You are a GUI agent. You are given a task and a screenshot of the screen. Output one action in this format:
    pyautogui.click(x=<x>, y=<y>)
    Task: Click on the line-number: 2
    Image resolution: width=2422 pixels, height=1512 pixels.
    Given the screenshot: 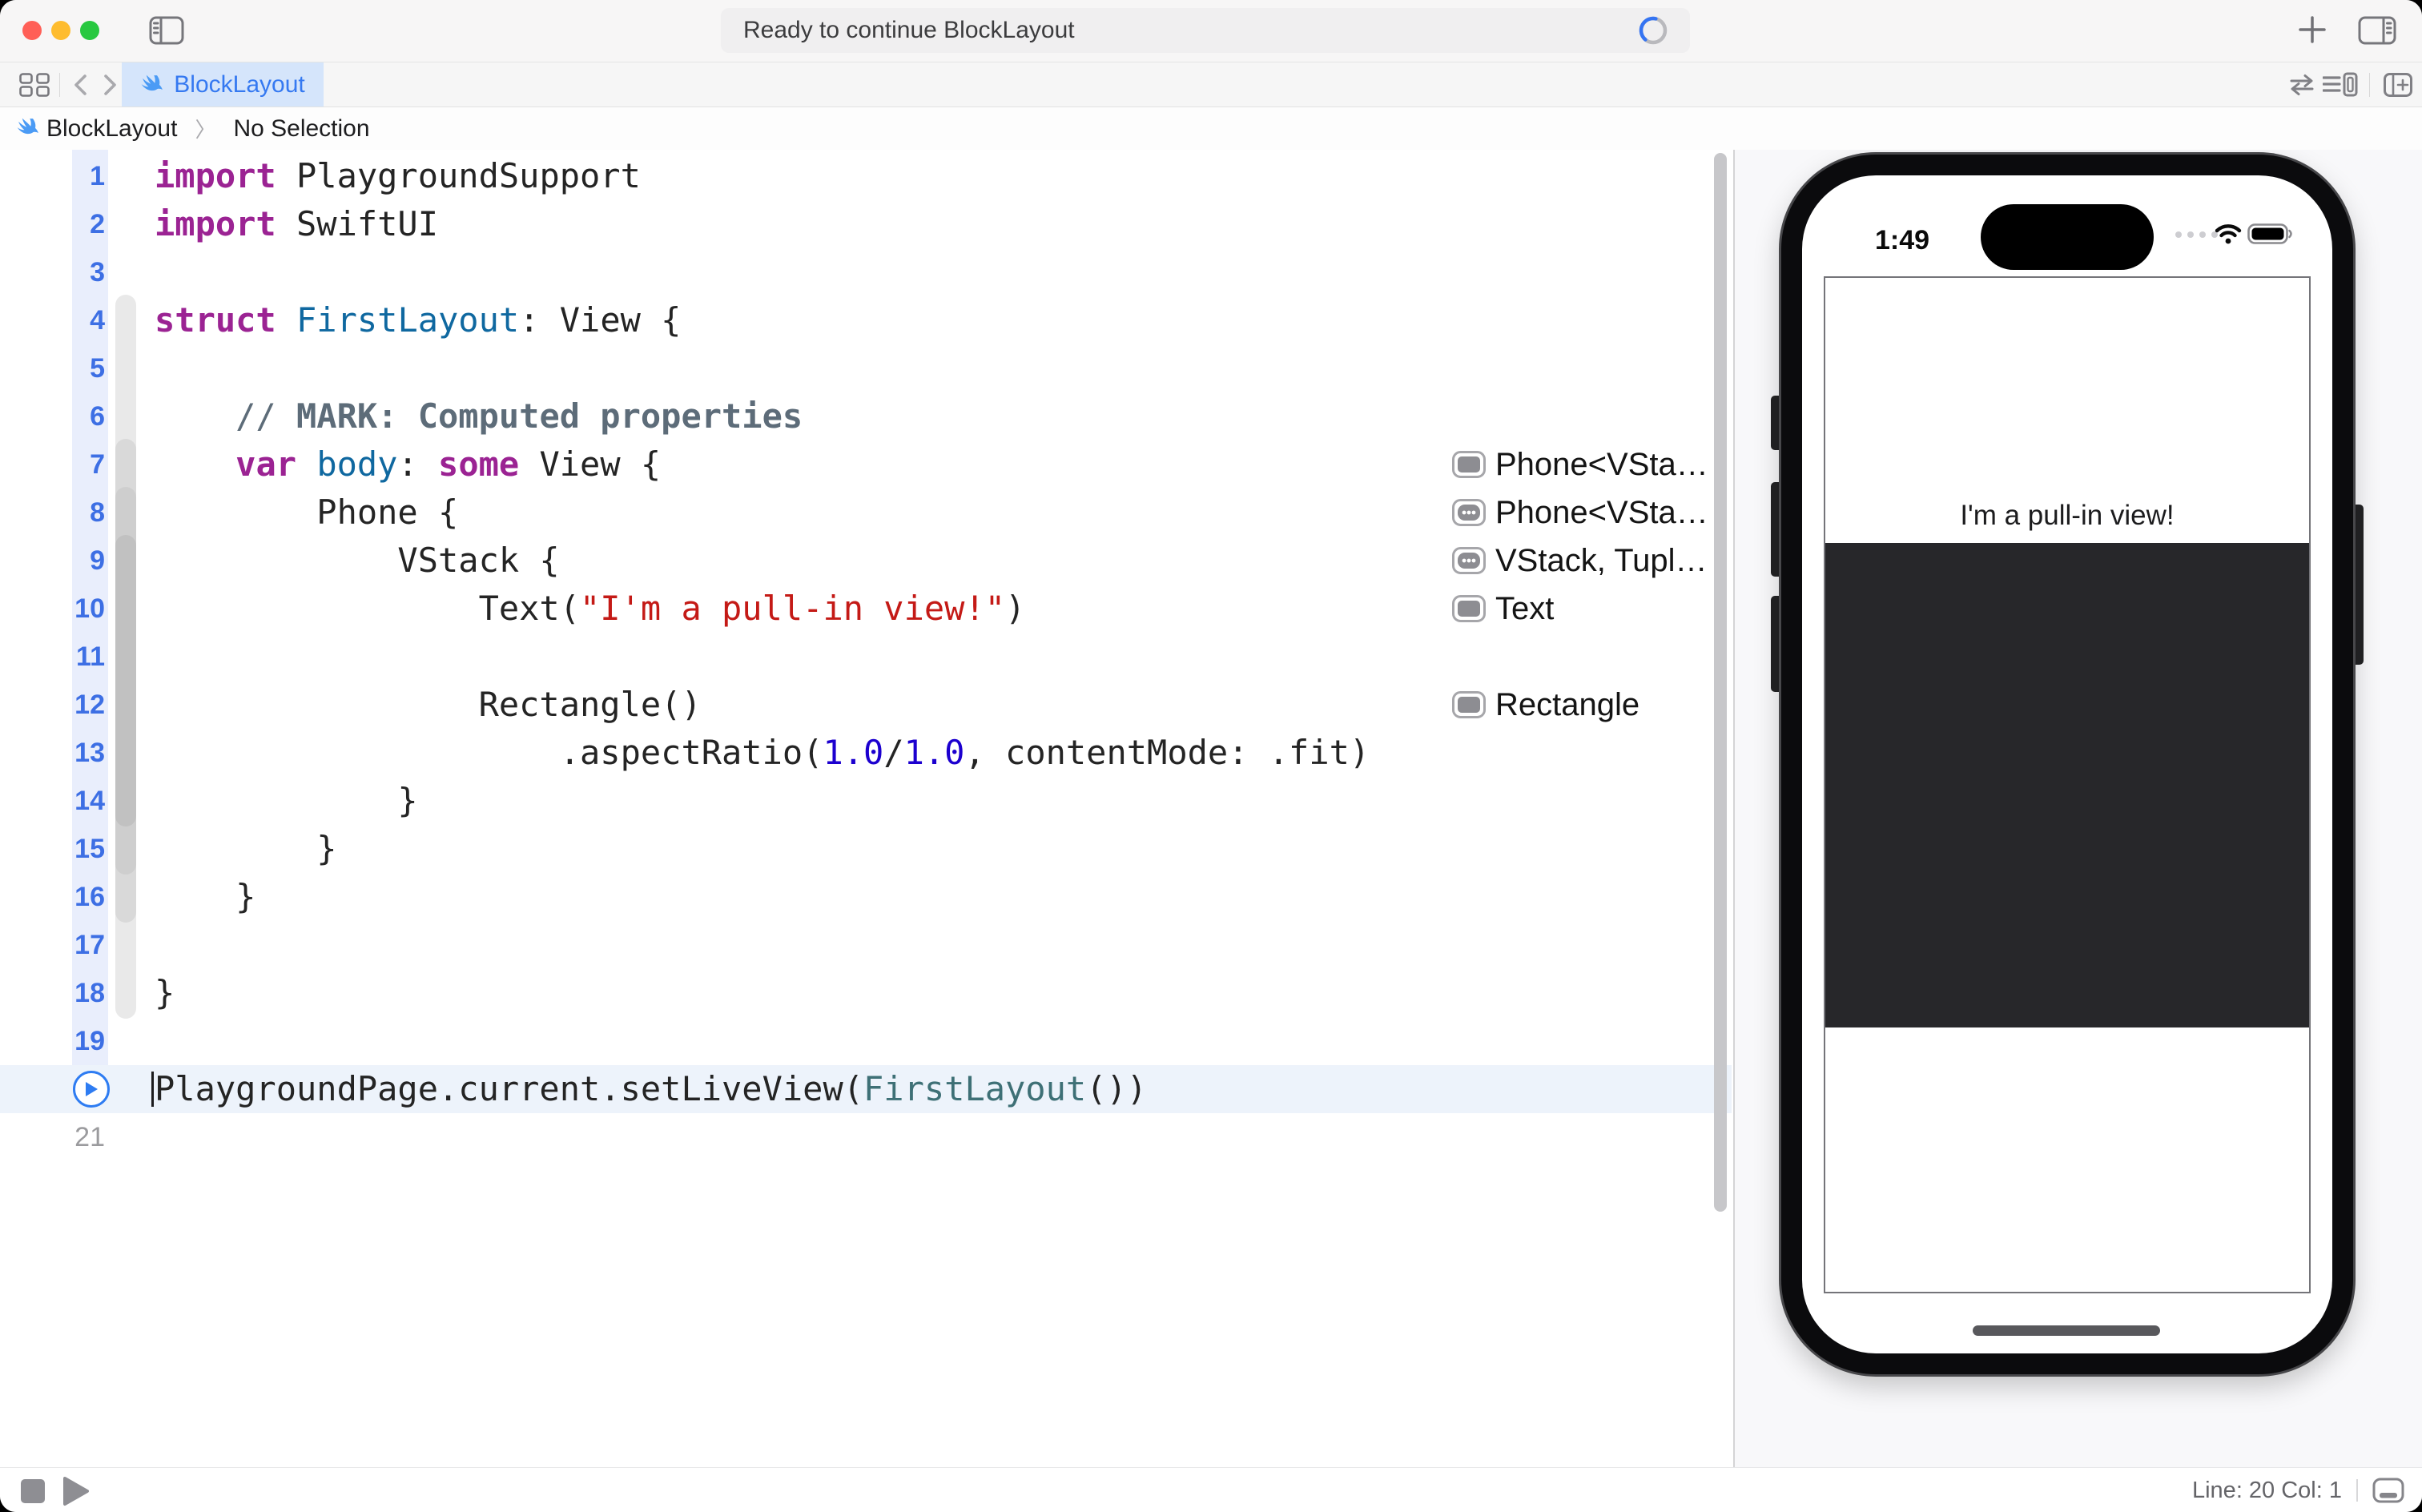 What is the action you would take?
    pyautogui.click(x=97, y=224)
    